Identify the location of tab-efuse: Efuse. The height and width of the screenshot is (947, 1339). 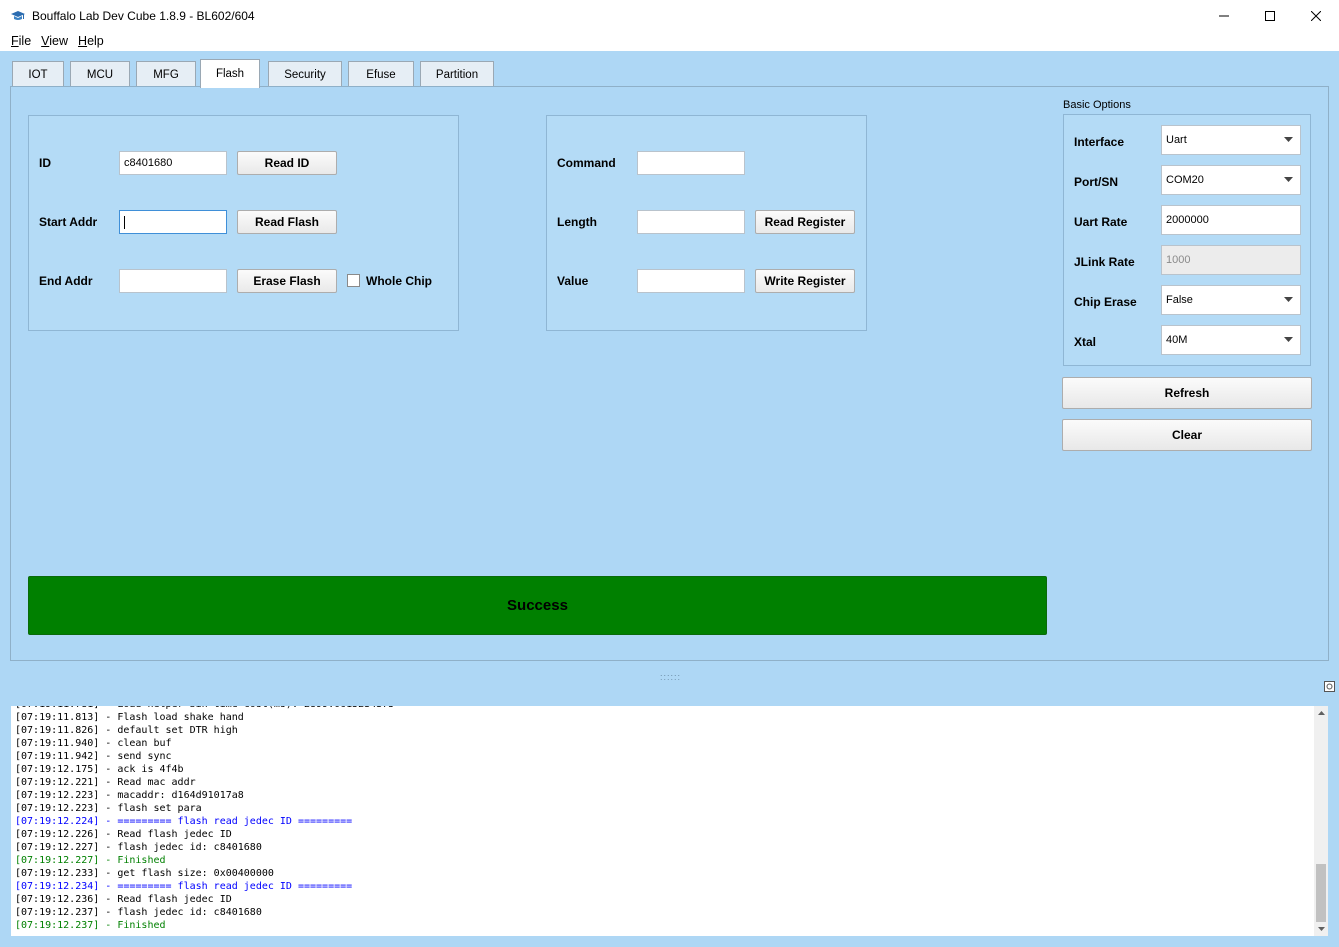
(381, 74).